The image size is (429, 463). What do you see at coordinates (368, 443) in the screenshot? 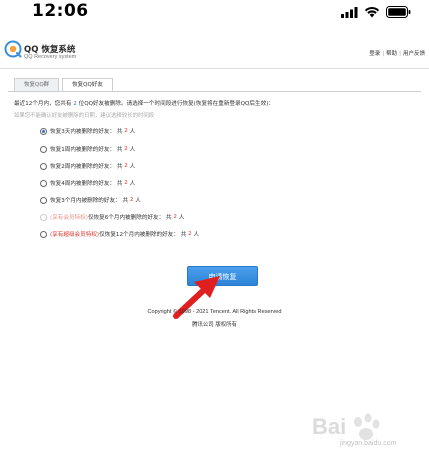
I see `watermark-sub: jingyan.baidu.com` at bounding box center [368, 443].